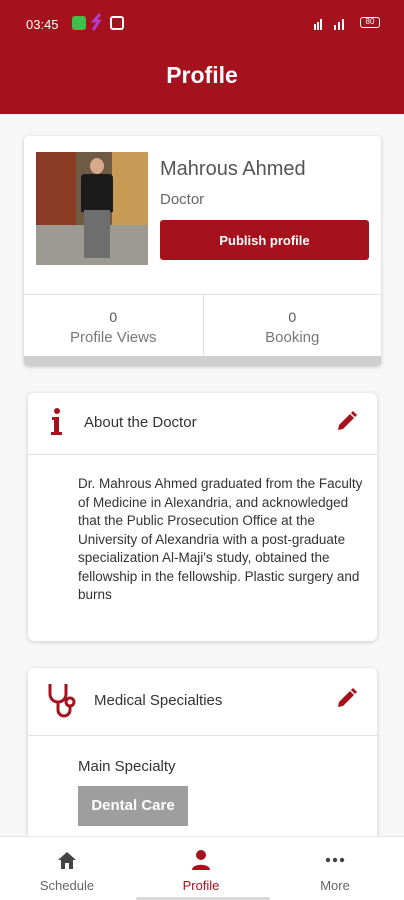  What do you see at coordinates (92, 208) in the screenshot?
I see `doctor-photo` at bounding box center [92, 208].